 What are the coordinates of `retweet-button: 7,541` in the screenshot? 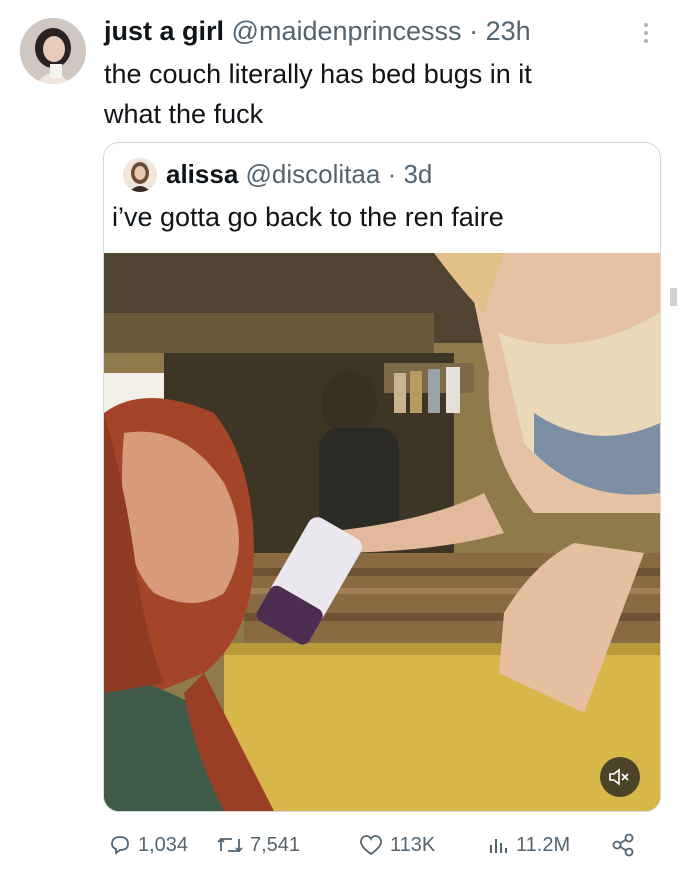 It's located at (258, 845).